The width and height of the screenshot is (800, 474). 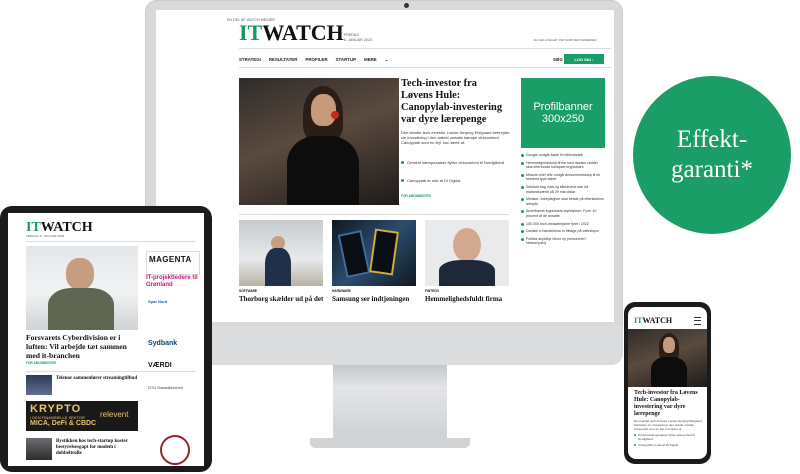 I want to click on lead-bullet-2: Canopylab er ude af DI Digital, so click(x=456, y=180).